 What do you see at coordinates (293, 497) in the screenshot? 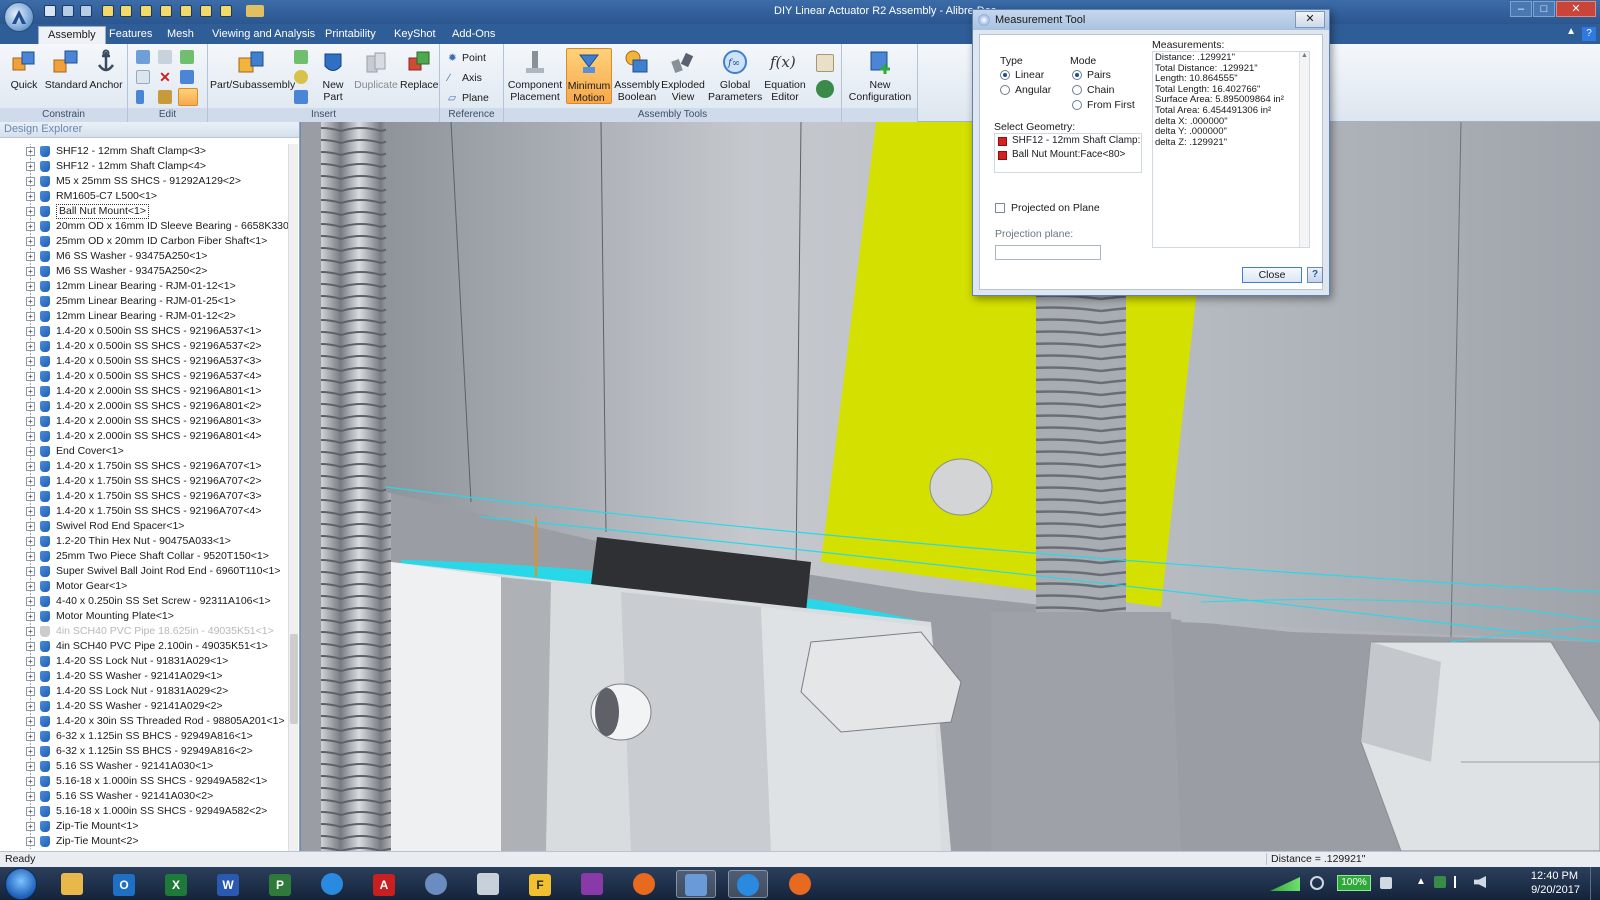
I see `design-explorer-scrollbar` at bounding box center [293, 497].